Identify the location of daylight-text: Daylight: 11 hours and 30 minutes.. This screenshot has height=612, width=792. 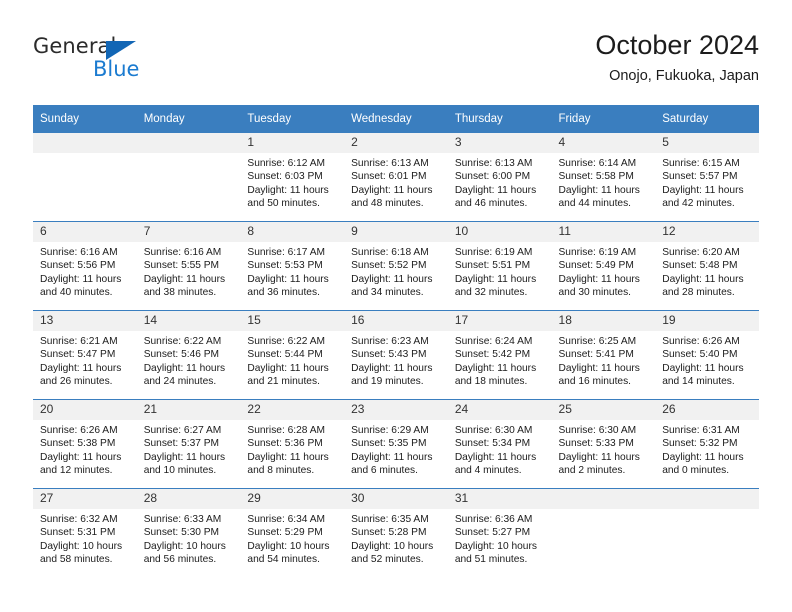
(599, 286).